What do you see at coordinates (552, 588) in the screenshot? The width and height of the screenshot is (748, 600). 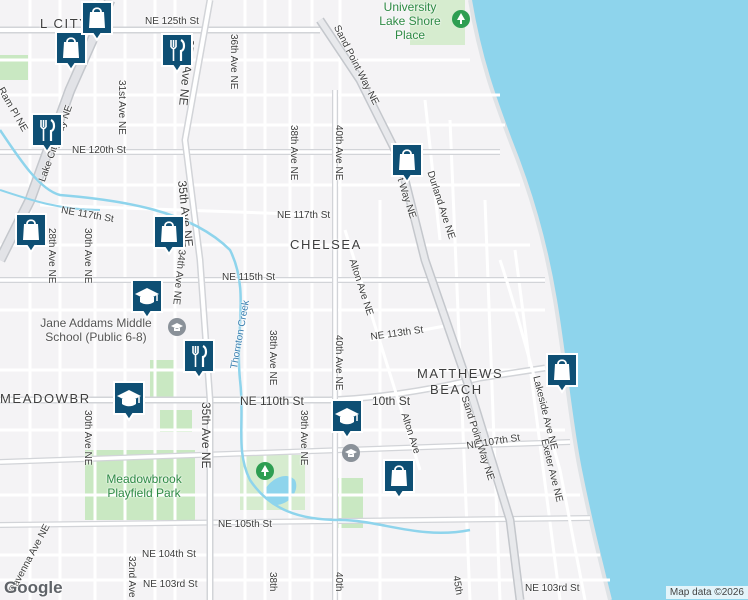 I see `street-ne-103rd-east: NE 103rd St` at bounding box center [552, 588].